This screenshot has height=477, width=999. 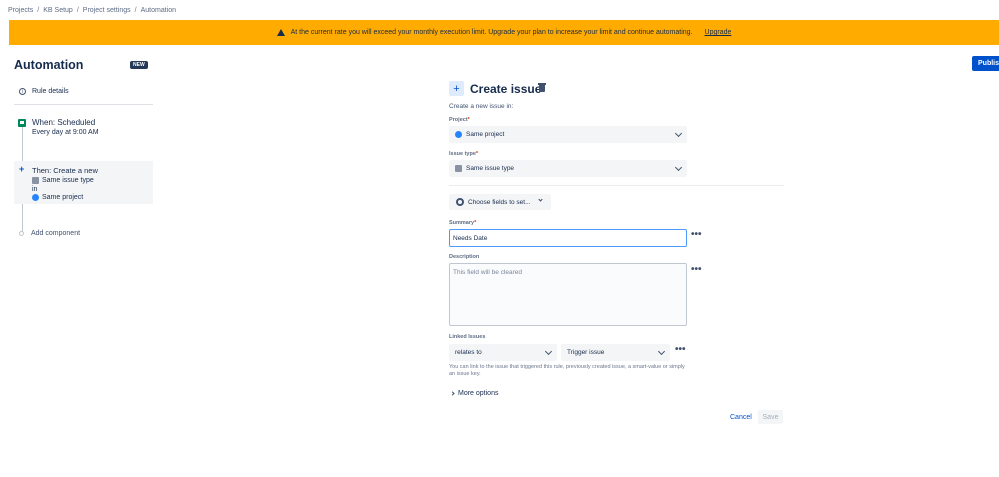 What do you see at coordinates (460, 202) in the screenshot?
I see `gear-icon` at bounding box center [460, 202].